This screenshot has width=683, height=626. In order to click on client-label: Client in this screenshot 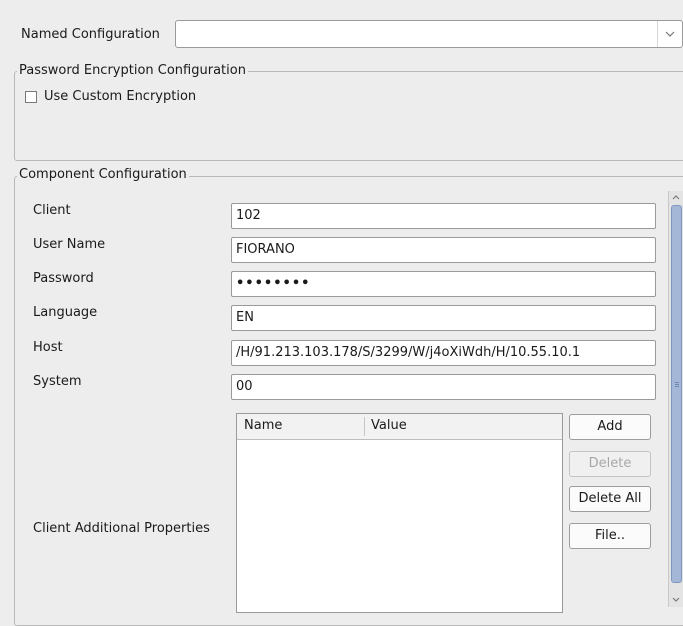, I will do `click(52, 210)`.